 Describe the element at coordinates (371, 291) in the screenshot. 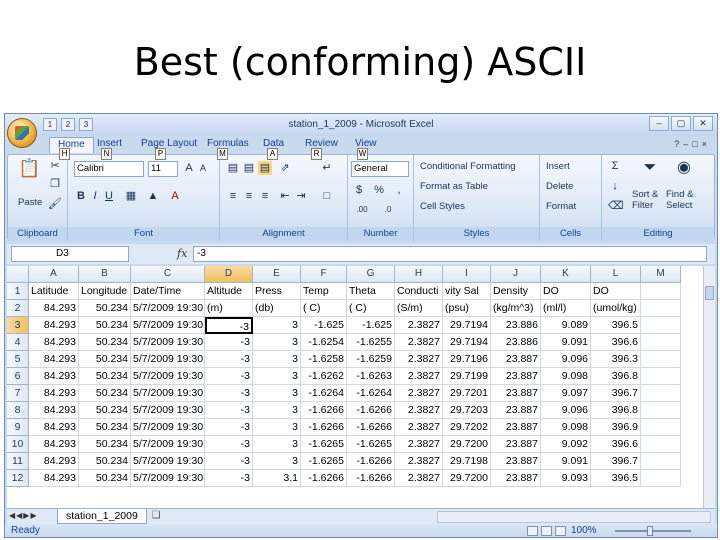

I see `table-cell: Theta` at that location.